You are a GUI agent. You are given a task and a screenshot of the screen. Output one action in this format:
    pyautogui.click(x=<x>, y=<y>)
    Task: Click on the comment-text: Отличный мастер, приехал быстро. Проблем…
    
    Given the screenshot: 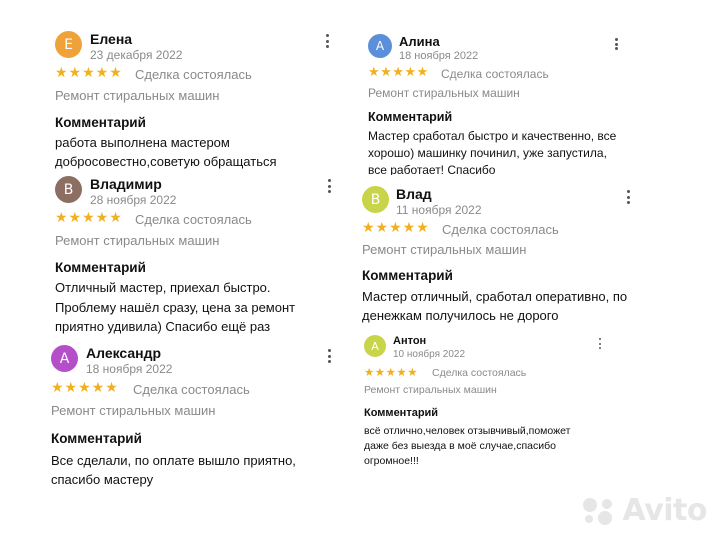 What is the action you would take?
    pyautogui.click(x=200, y=307)
    